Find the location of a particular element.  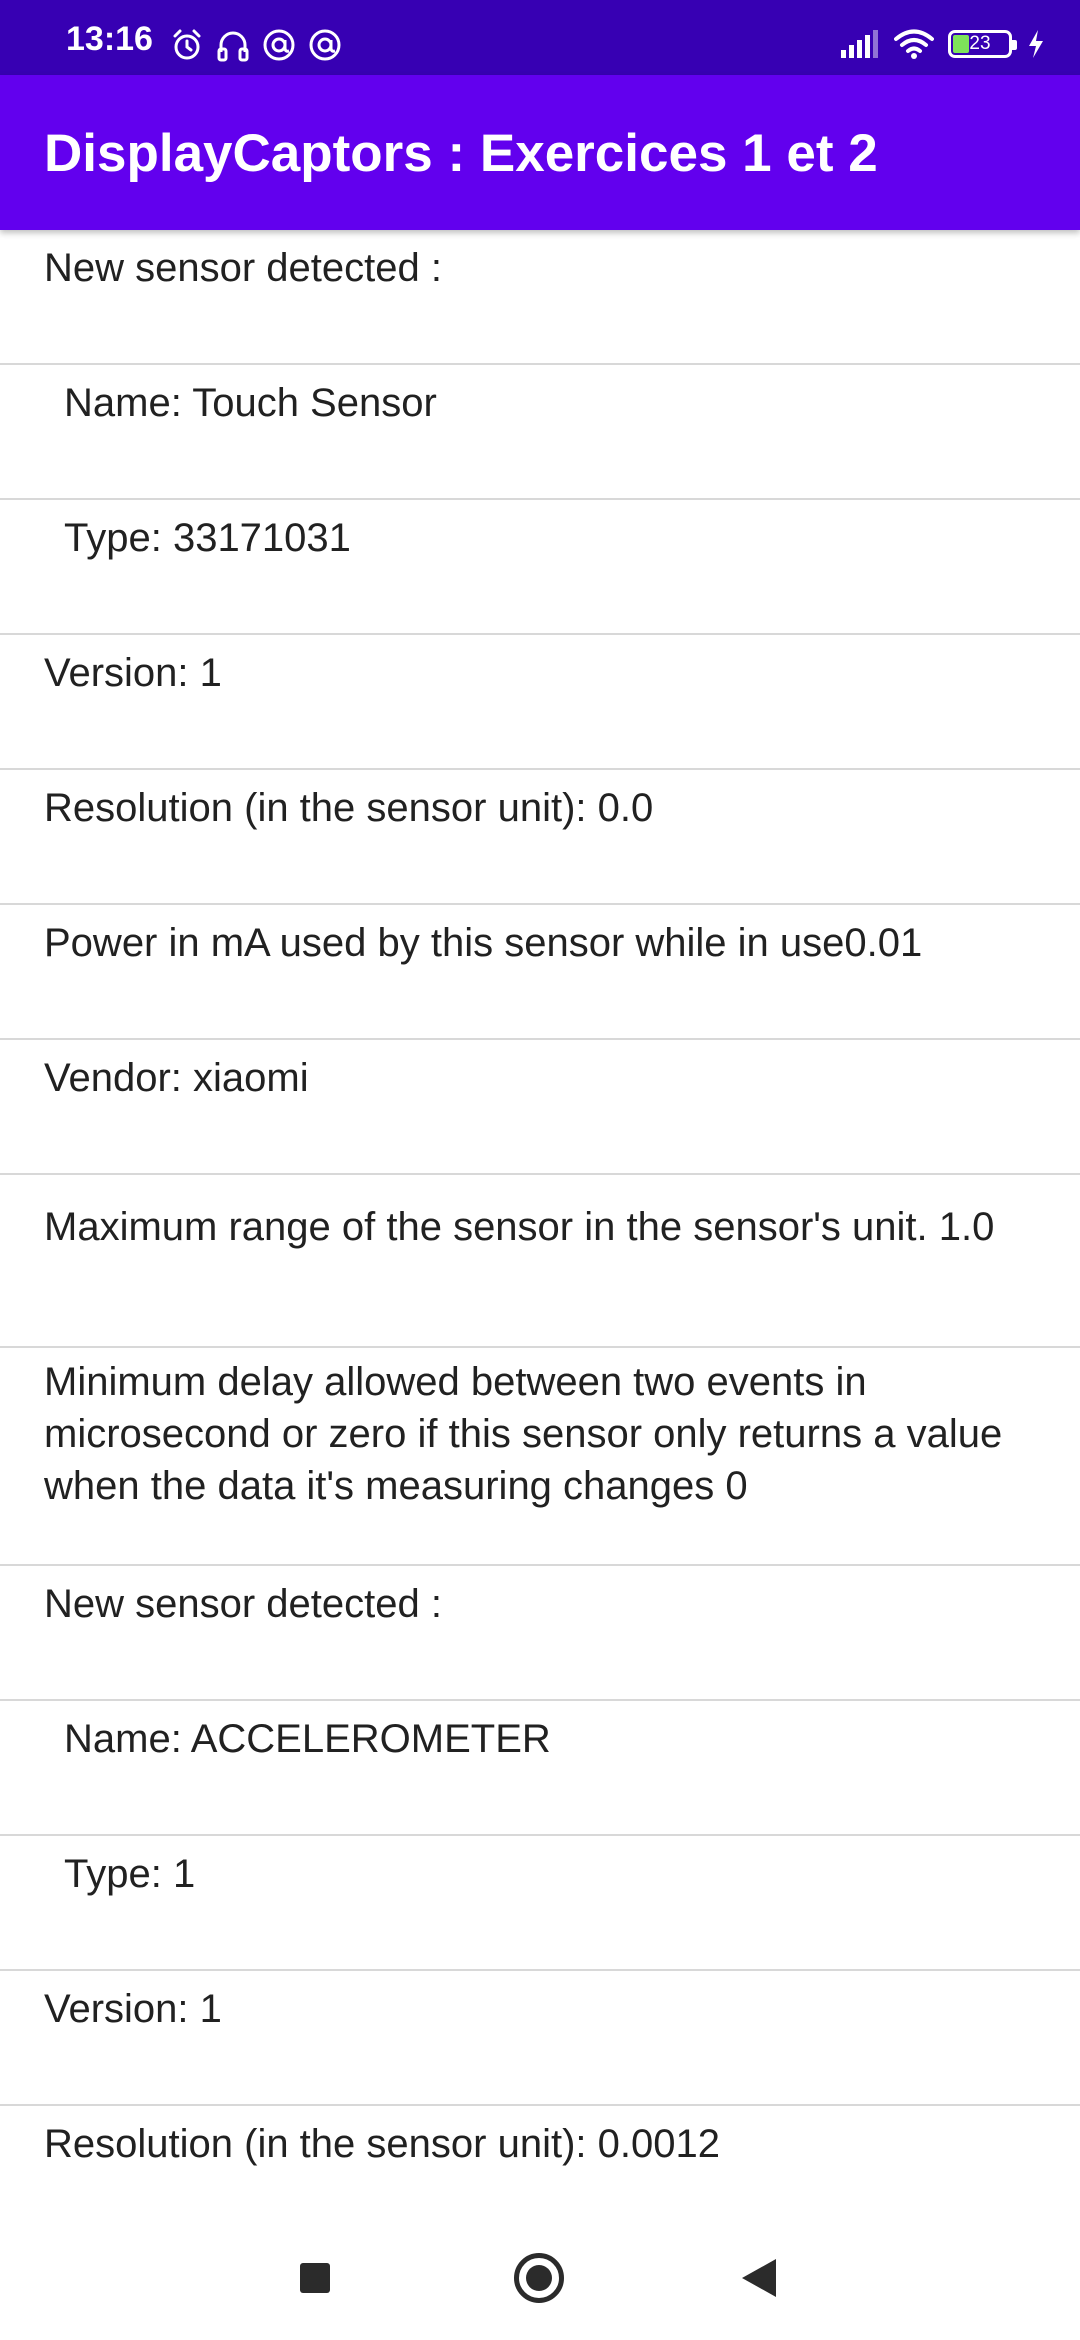

home-button is located at coordinates (539, 2278).